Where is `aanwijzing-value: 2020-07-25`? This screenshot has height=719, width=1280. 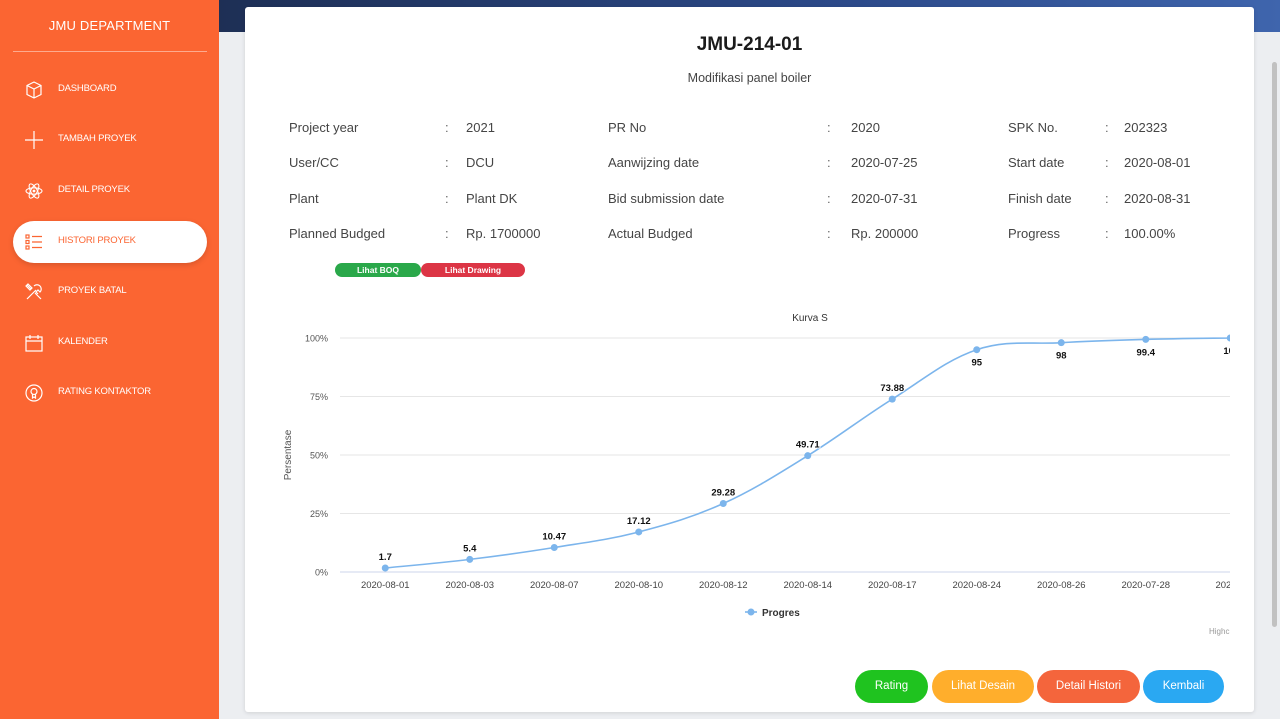 aanwijzing-value: 2020-07-25 is located at coordinates (884, 162).